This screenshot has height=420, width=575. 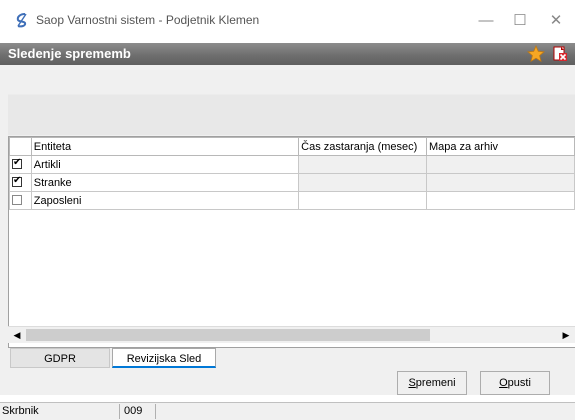 What do you see at coordinates (287, 54) in the screenshot?
I see `form-header: Sledenje sprememb` at bounding box center [287, 54].